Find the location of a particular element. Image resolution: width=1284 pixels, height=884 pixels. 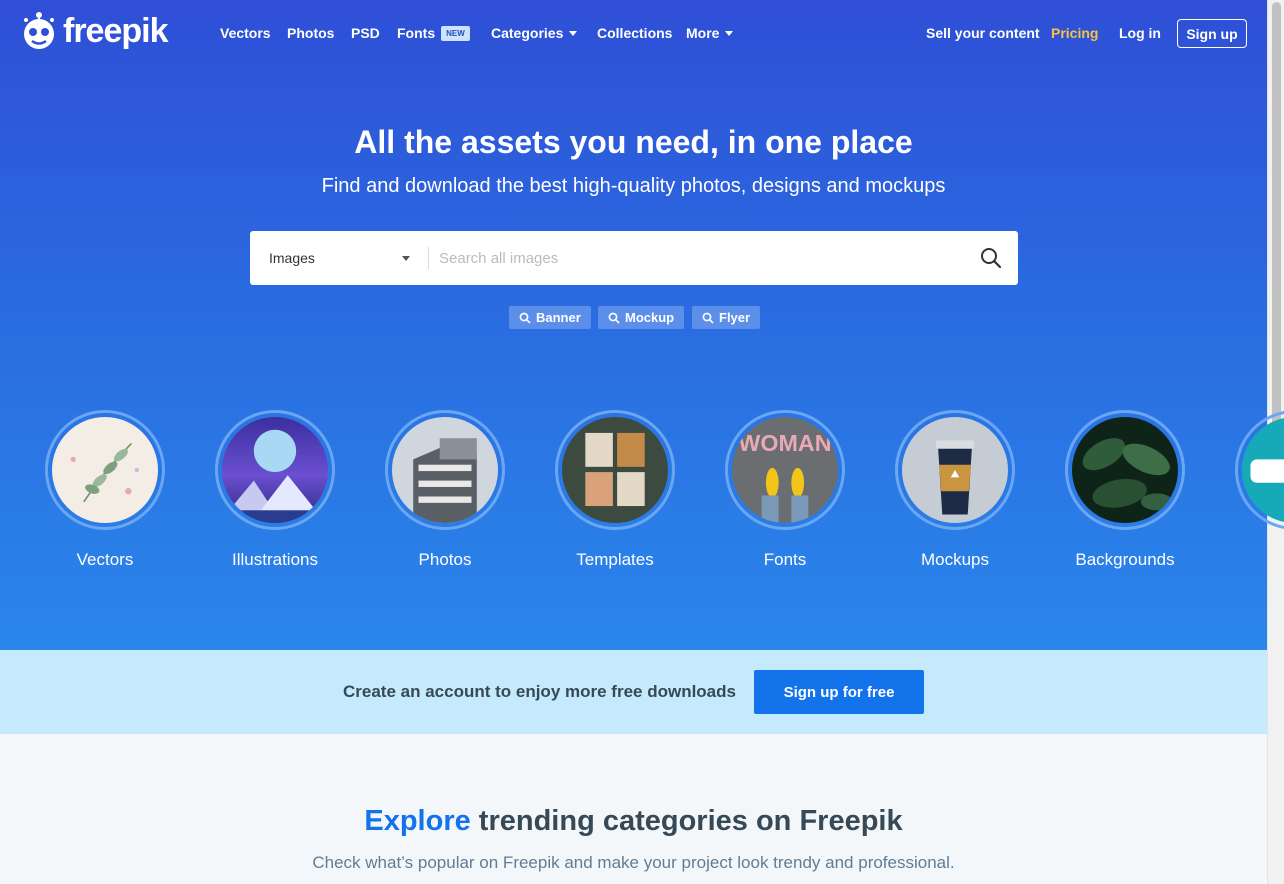

category-mockups: Mockups is located at coordinates (955, 490).